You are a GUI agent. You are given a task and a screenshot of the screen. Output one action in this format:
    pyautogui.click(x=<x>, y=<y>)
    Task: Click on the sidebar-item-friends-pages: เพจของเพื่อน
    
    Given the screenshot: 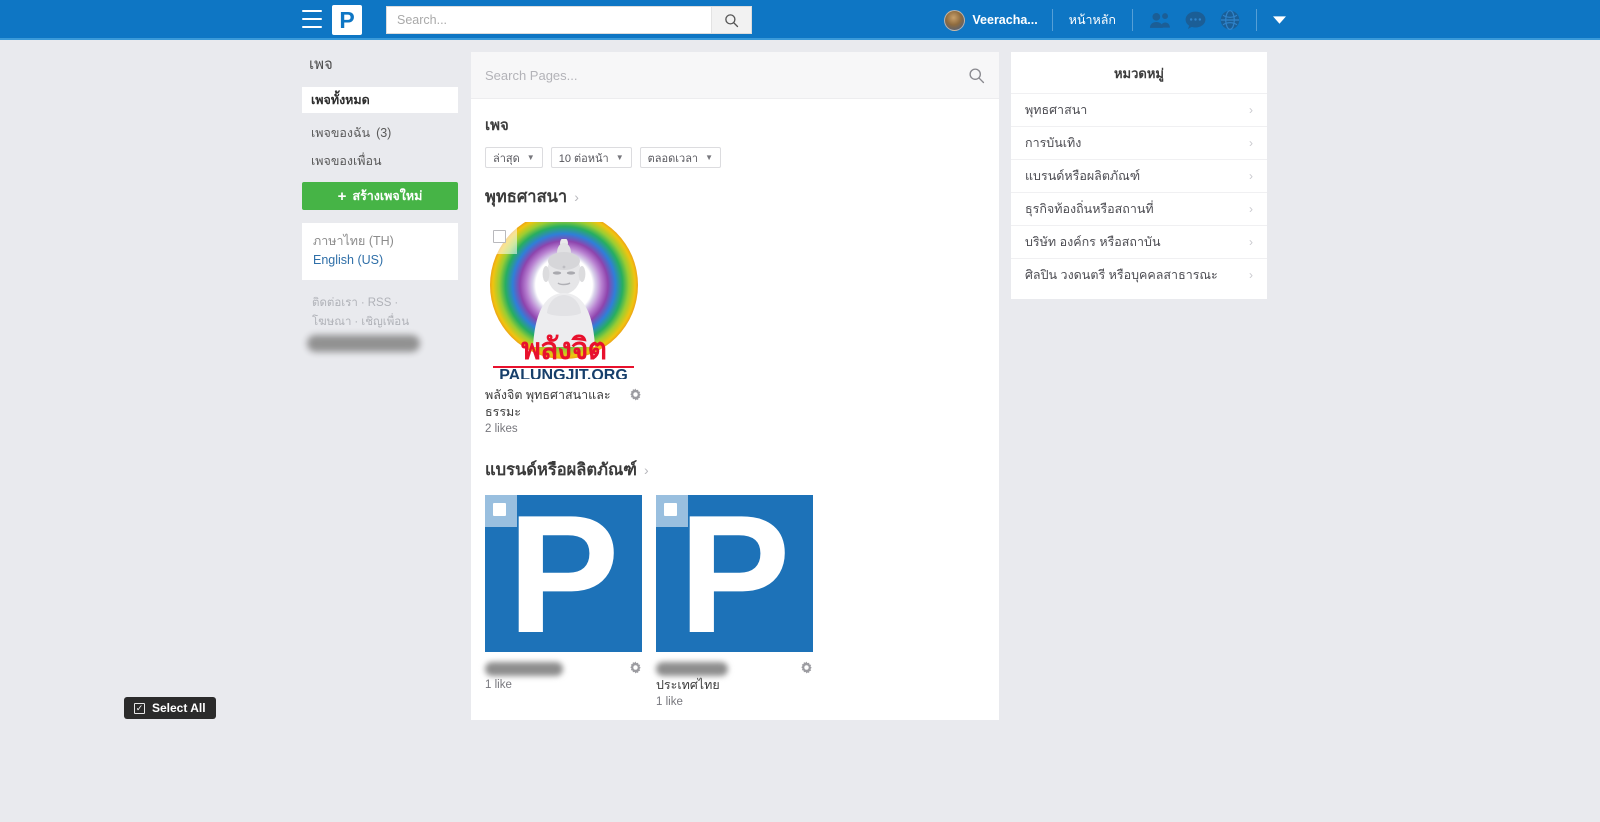 What is the action you would take?
    pyautogui.click(x=380, y=161)
    